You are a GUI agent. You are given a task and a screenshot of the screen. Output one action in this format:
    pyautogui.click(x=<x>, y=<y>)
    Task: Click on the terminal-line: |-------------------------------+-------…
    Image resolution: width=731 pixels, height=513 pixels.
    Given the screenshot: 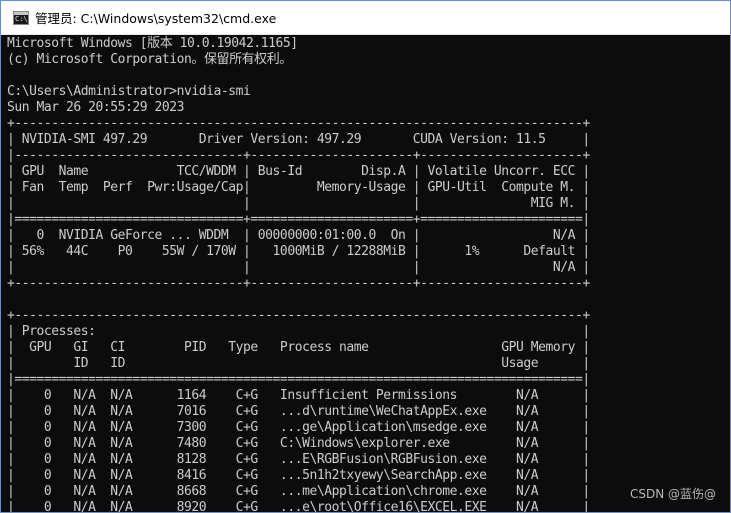 What is the action you would take?
    pyautogui.click(x=298, y=155)
    